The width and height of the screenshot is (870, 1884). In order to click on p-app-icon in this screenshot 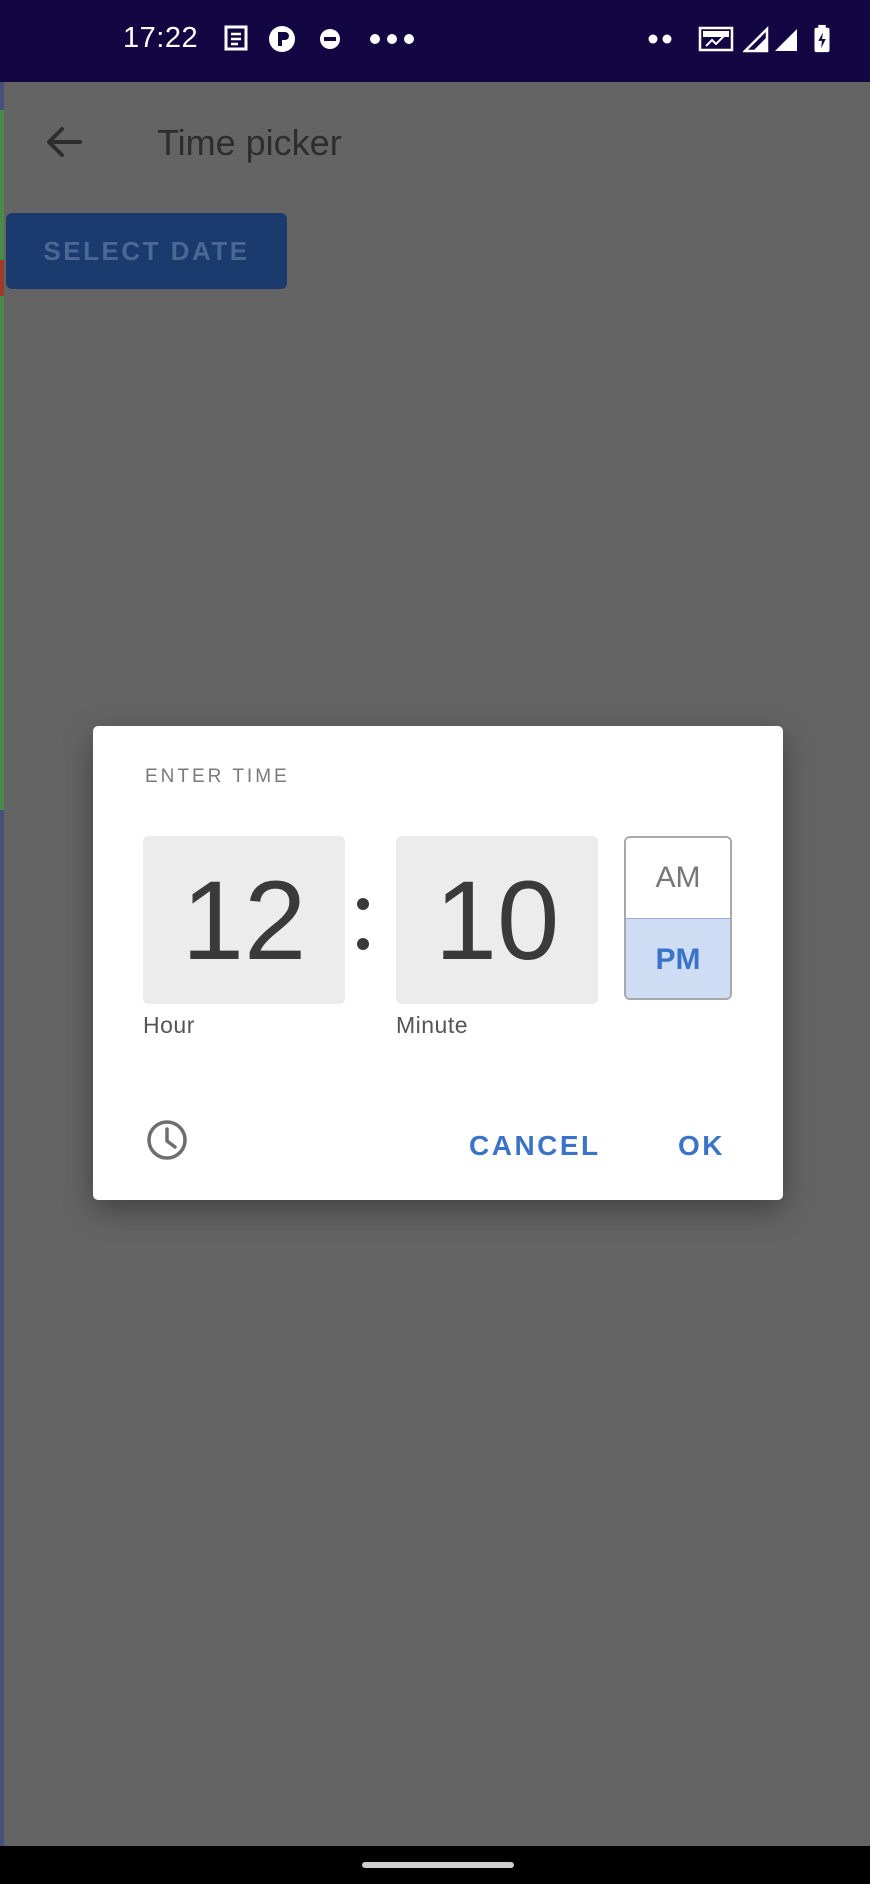, I will do `click(282, 39)`.